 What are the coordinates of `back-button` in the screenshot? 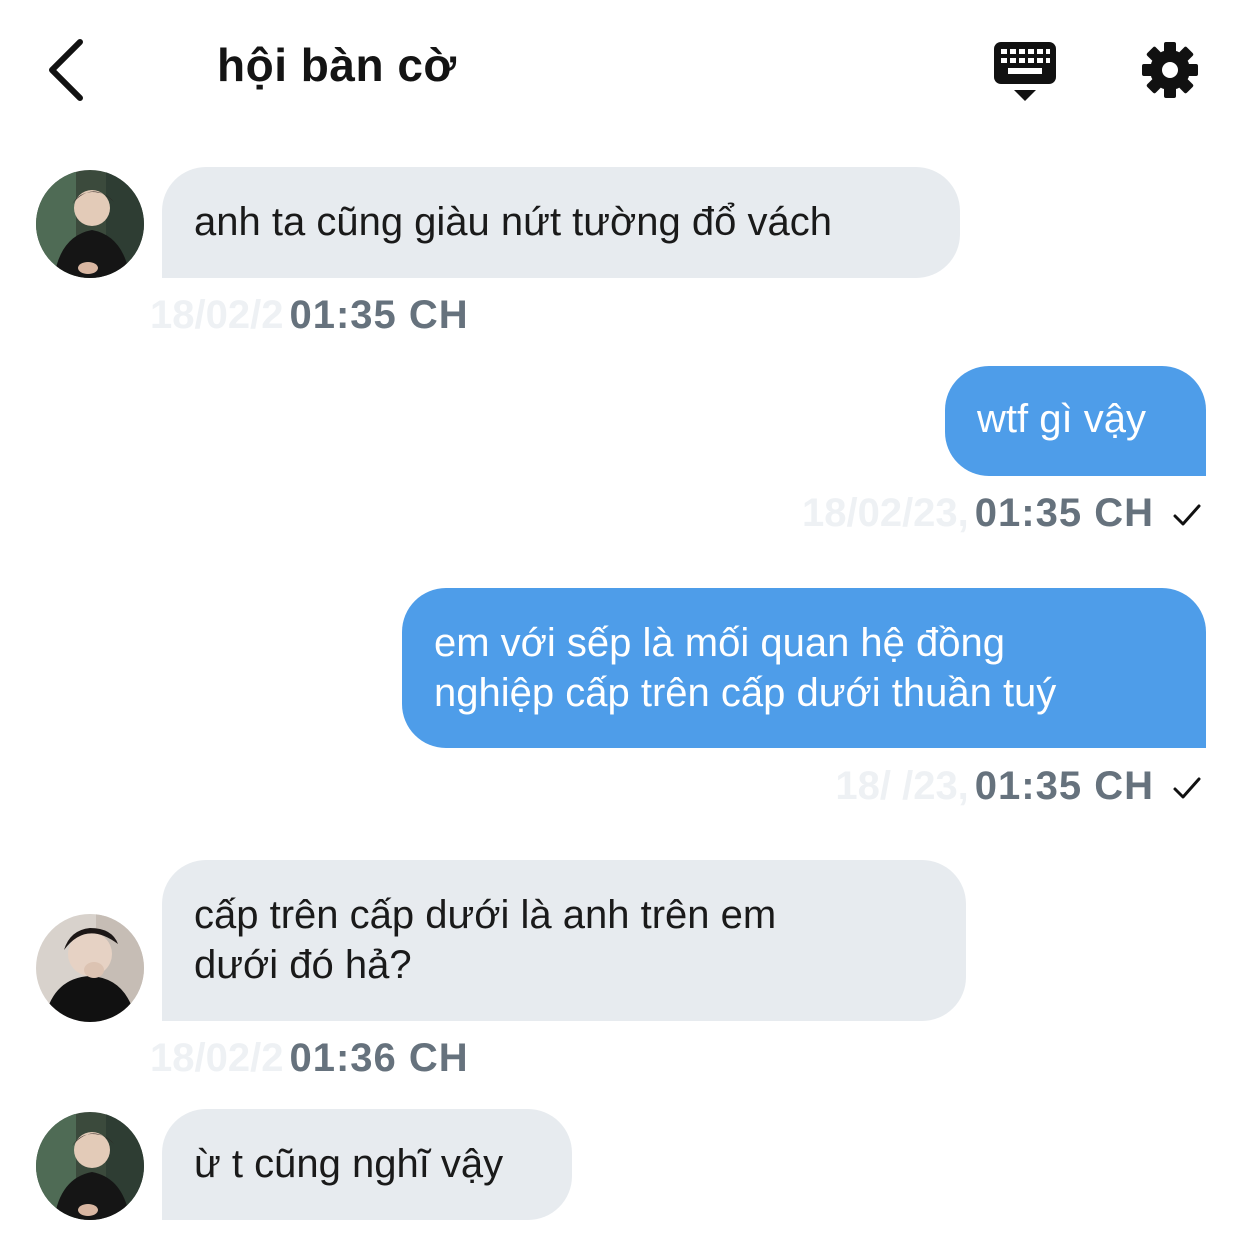 It's located at (68, 70).